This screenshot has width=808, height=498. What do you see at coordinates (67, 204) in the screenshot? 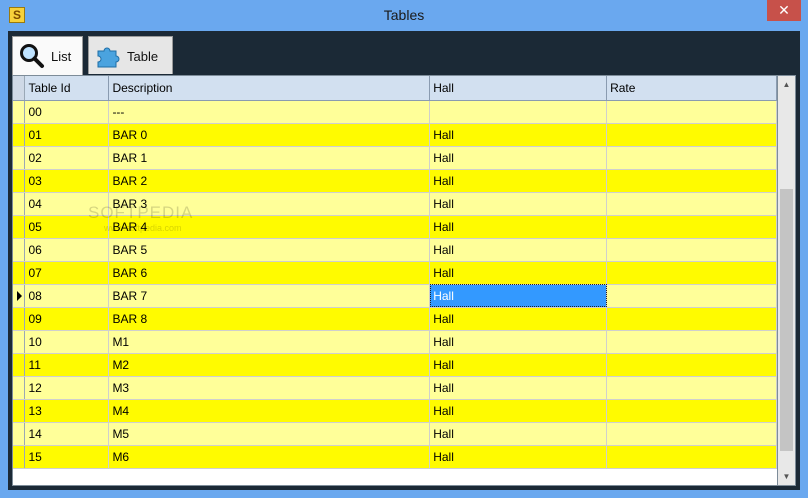
I see `cell-table-id: 04` at bounding box center [67, 204].